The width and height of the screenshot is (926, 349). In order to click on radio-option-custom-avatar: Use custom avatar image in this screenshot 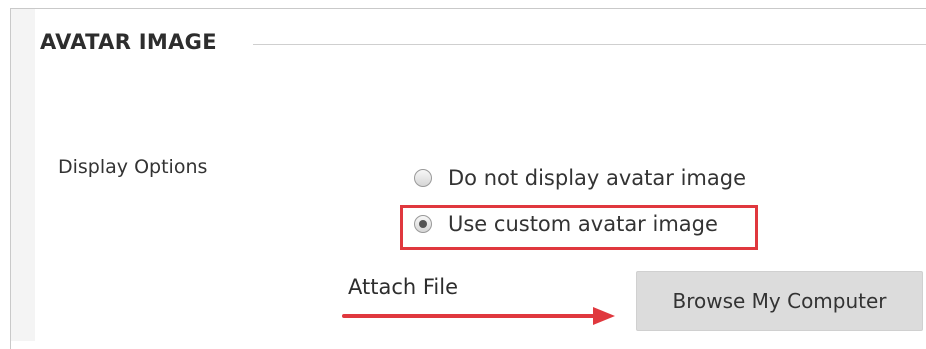, I will do `click(566, 224)`.